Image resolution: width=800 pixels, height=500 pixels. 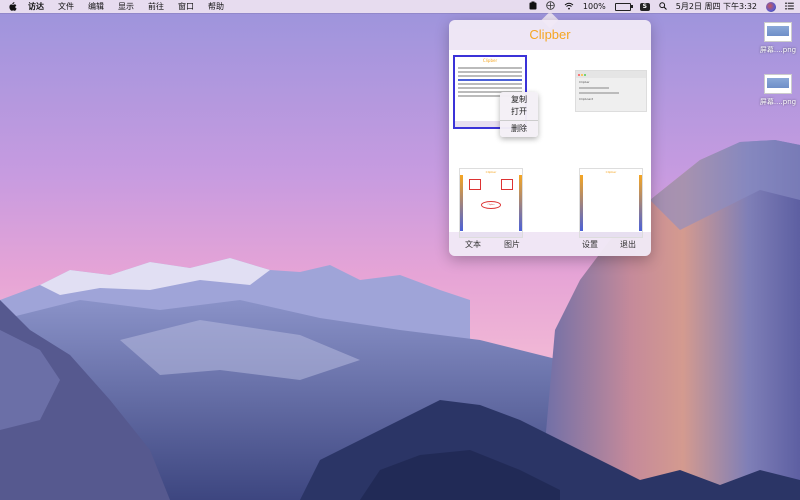 What do you see at coordinates (96, 6) in the screenshot?
I see `menu-edit: 编辑` at bounding box center [96, 6].